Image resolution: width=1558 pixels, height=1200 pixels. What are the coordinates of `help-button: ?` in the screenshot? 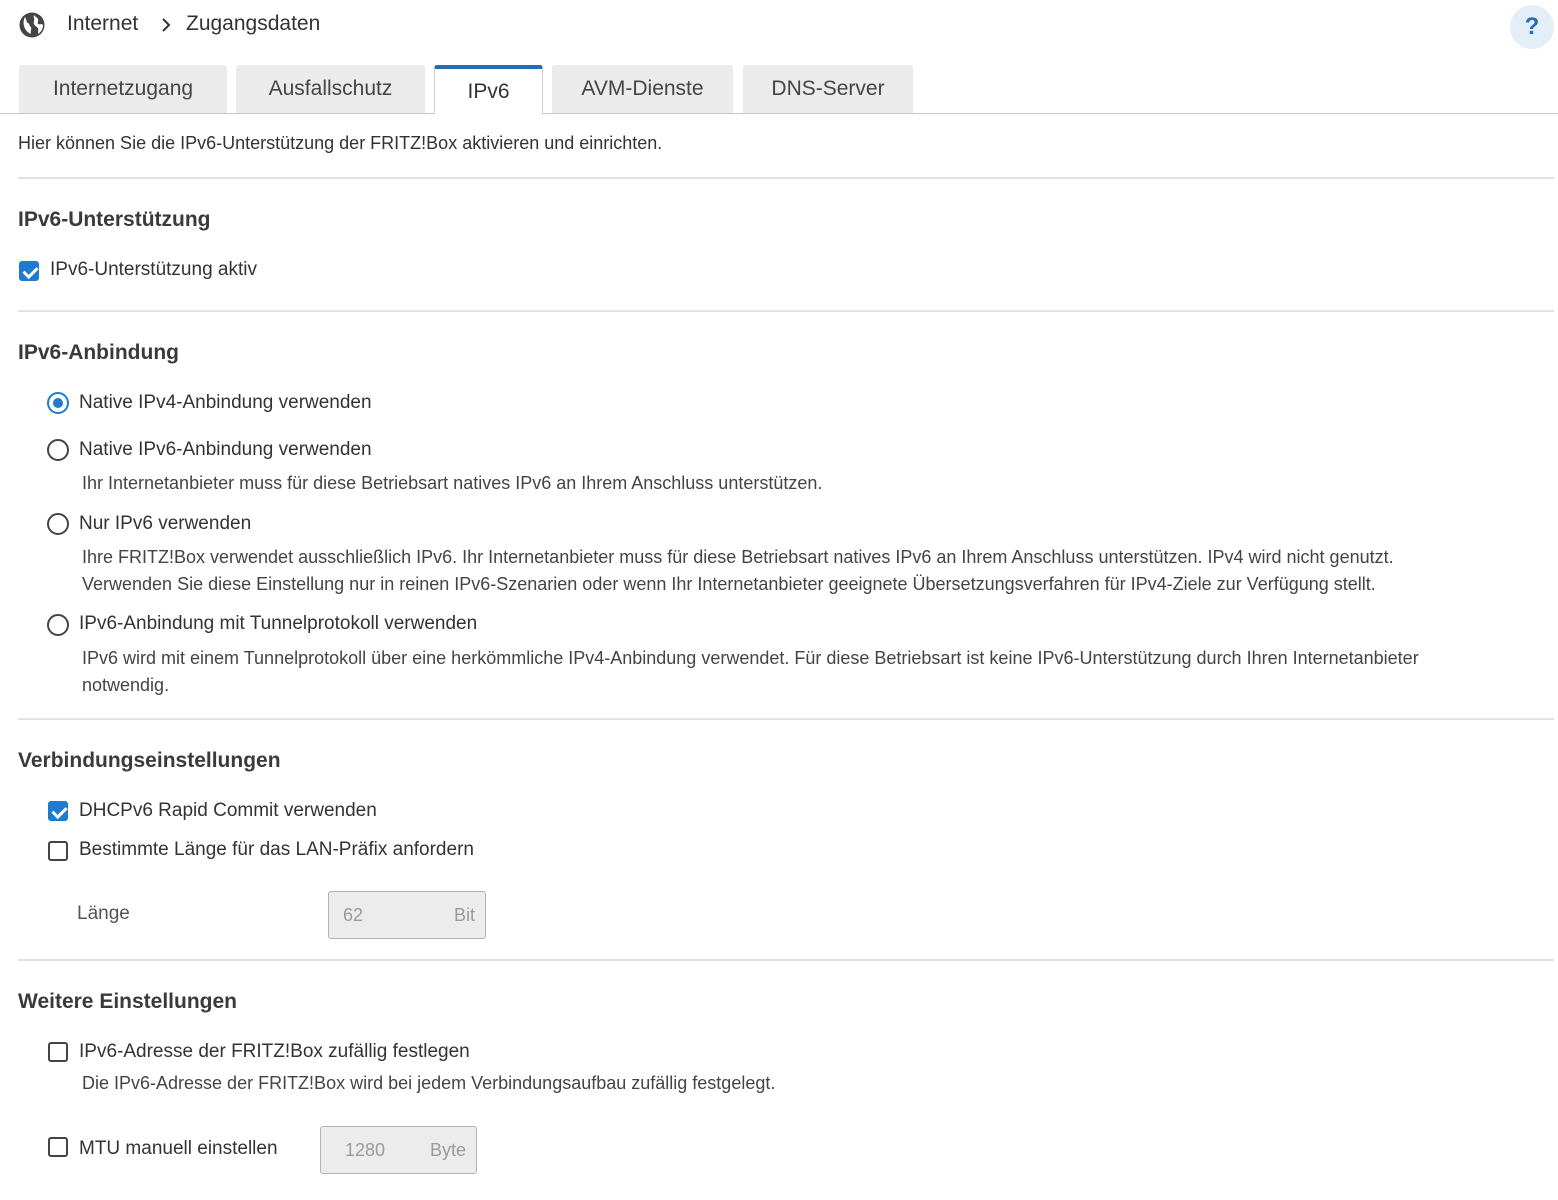 It's located at (1532, 27).